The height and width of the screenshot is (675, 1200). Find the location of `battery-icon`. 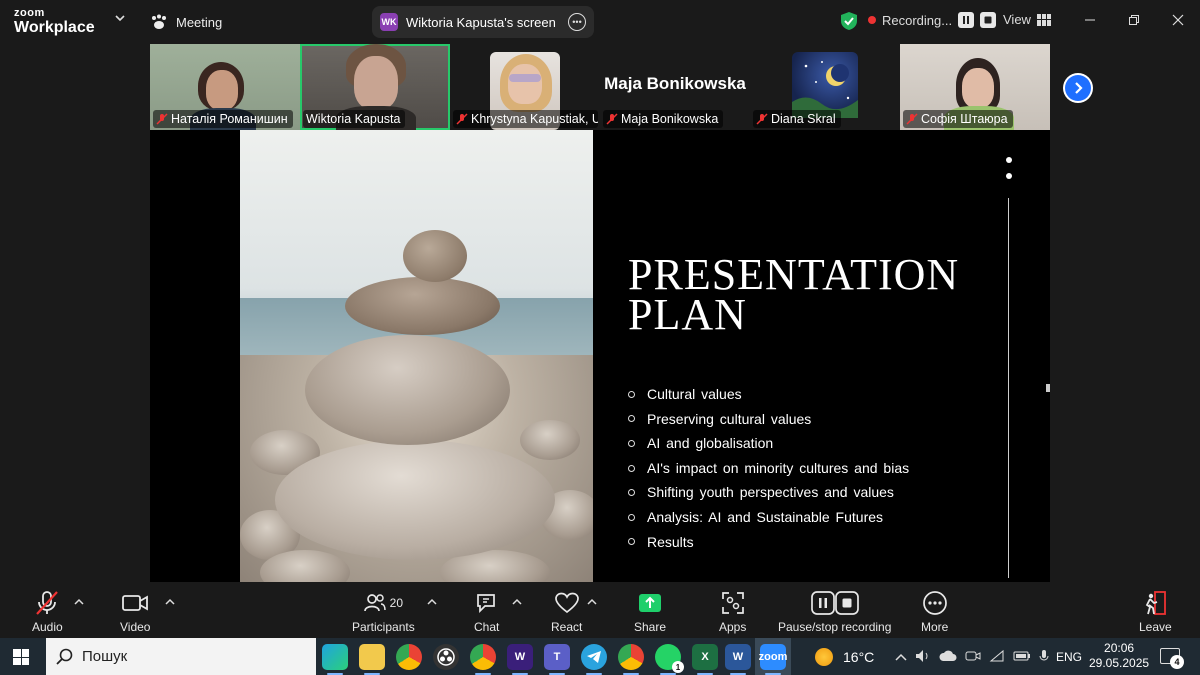

battery-icon is located at coordinates (1022, 657).